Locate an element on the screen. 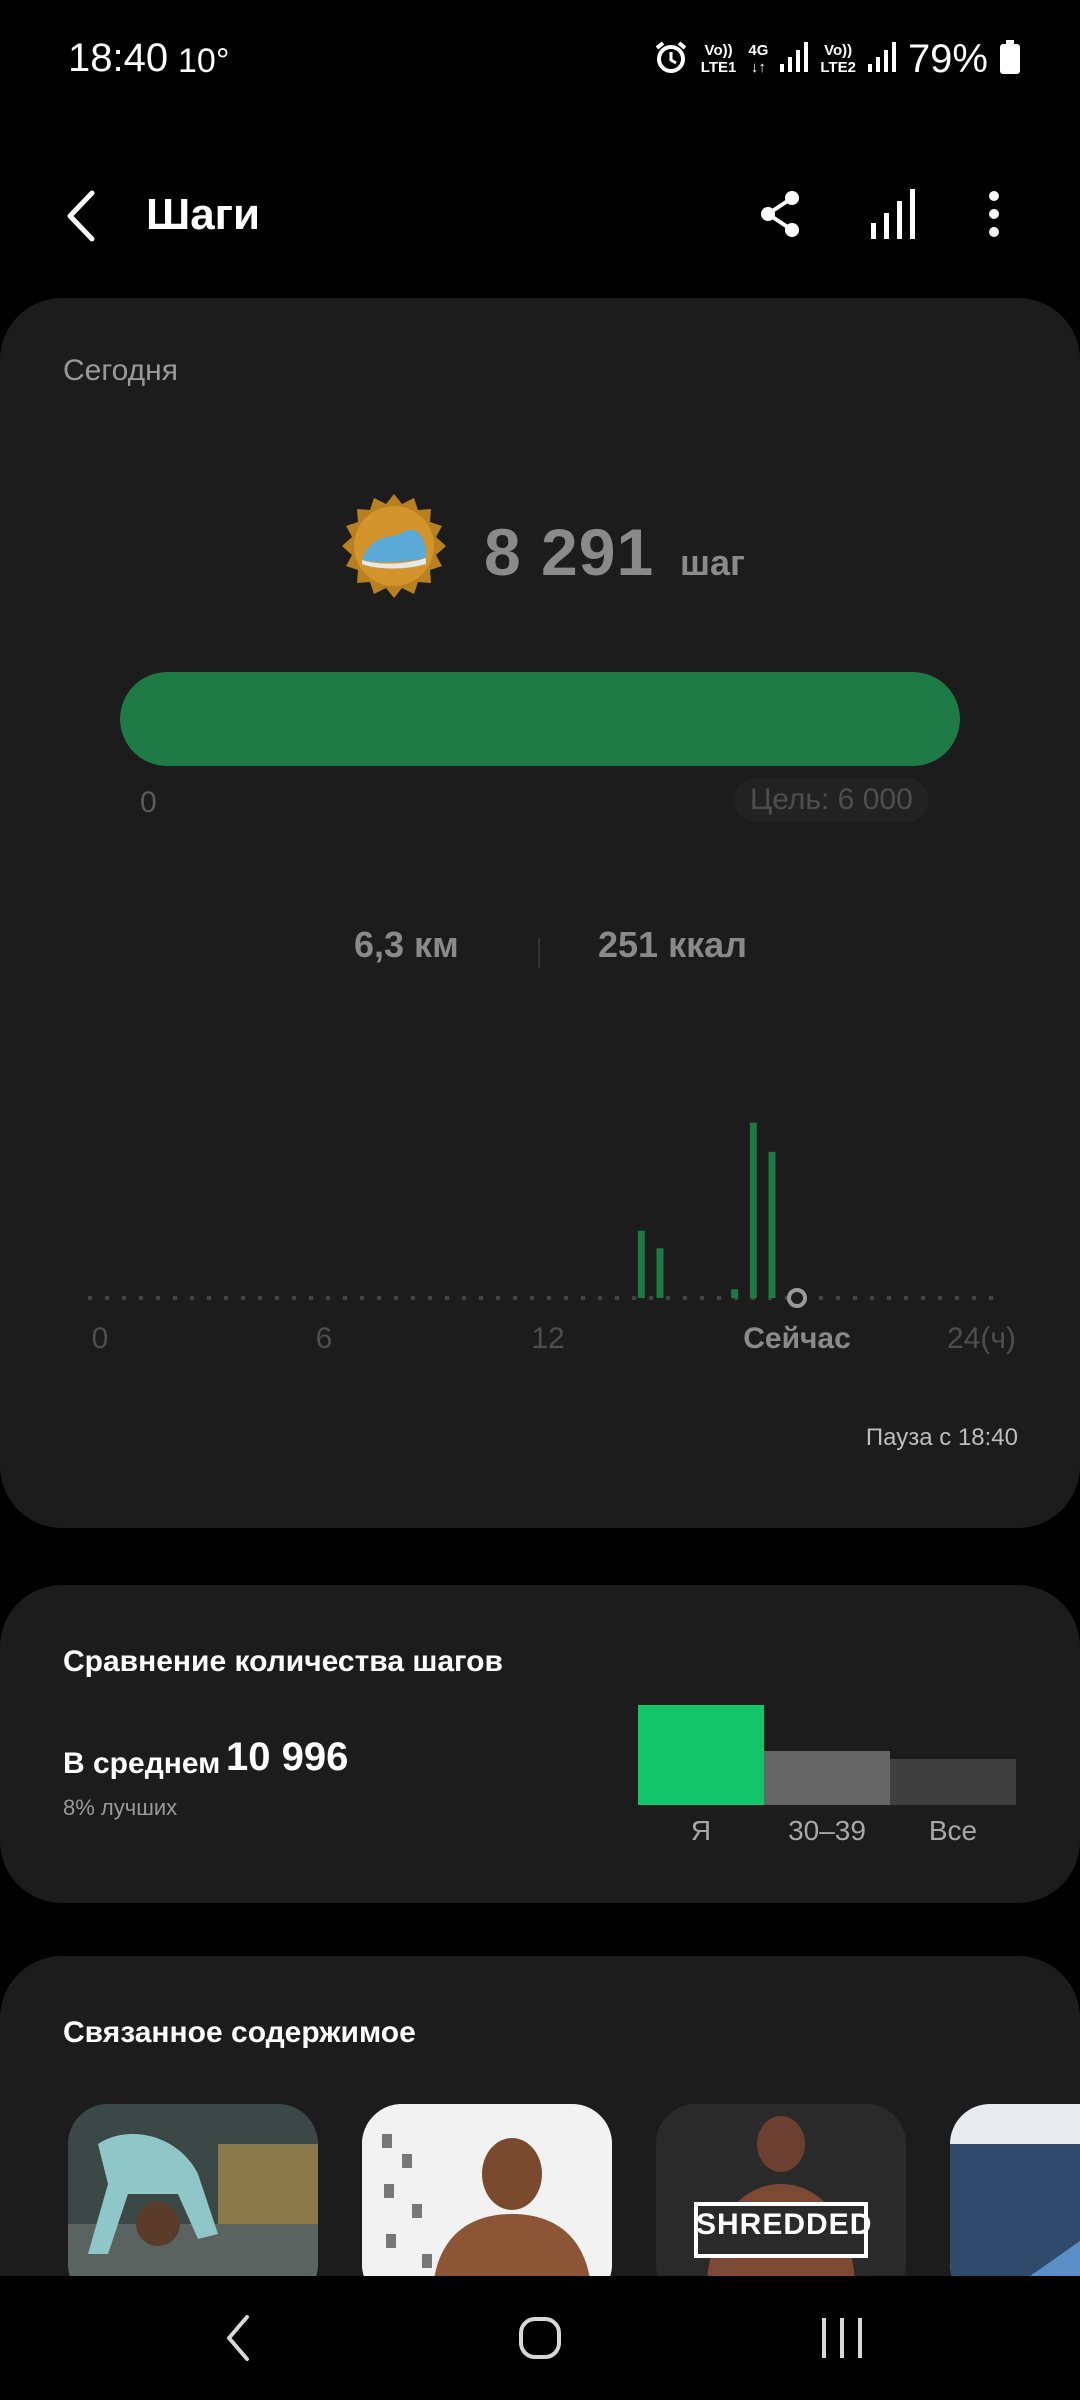  related-item-muscle is located at coordinates (487, 2190).